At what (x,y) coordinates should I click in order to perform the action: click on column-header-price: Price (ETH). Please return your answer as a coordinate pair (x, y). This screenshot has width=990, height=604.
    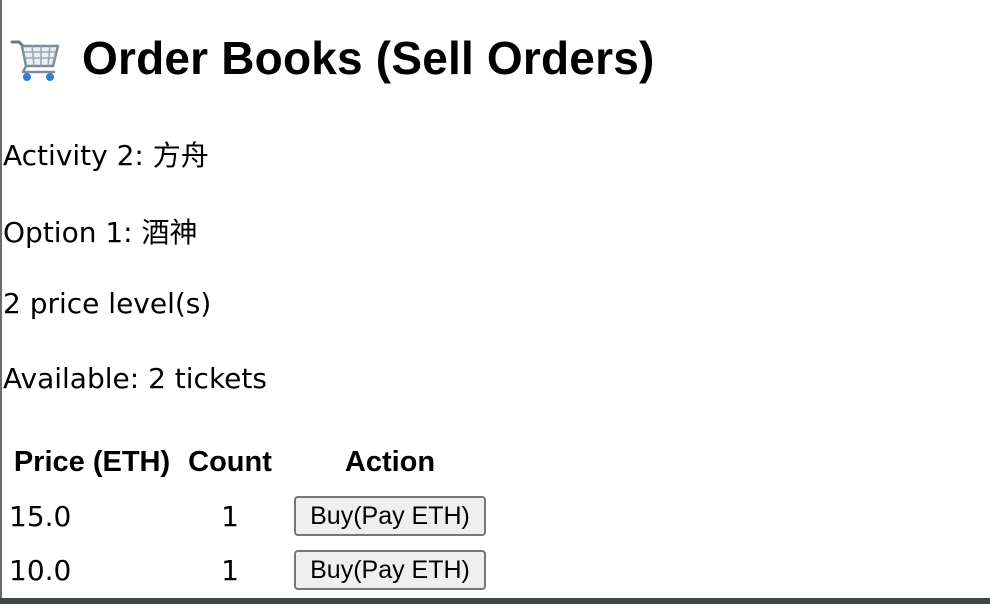
    Looking at the image, I should click on (92, 461).